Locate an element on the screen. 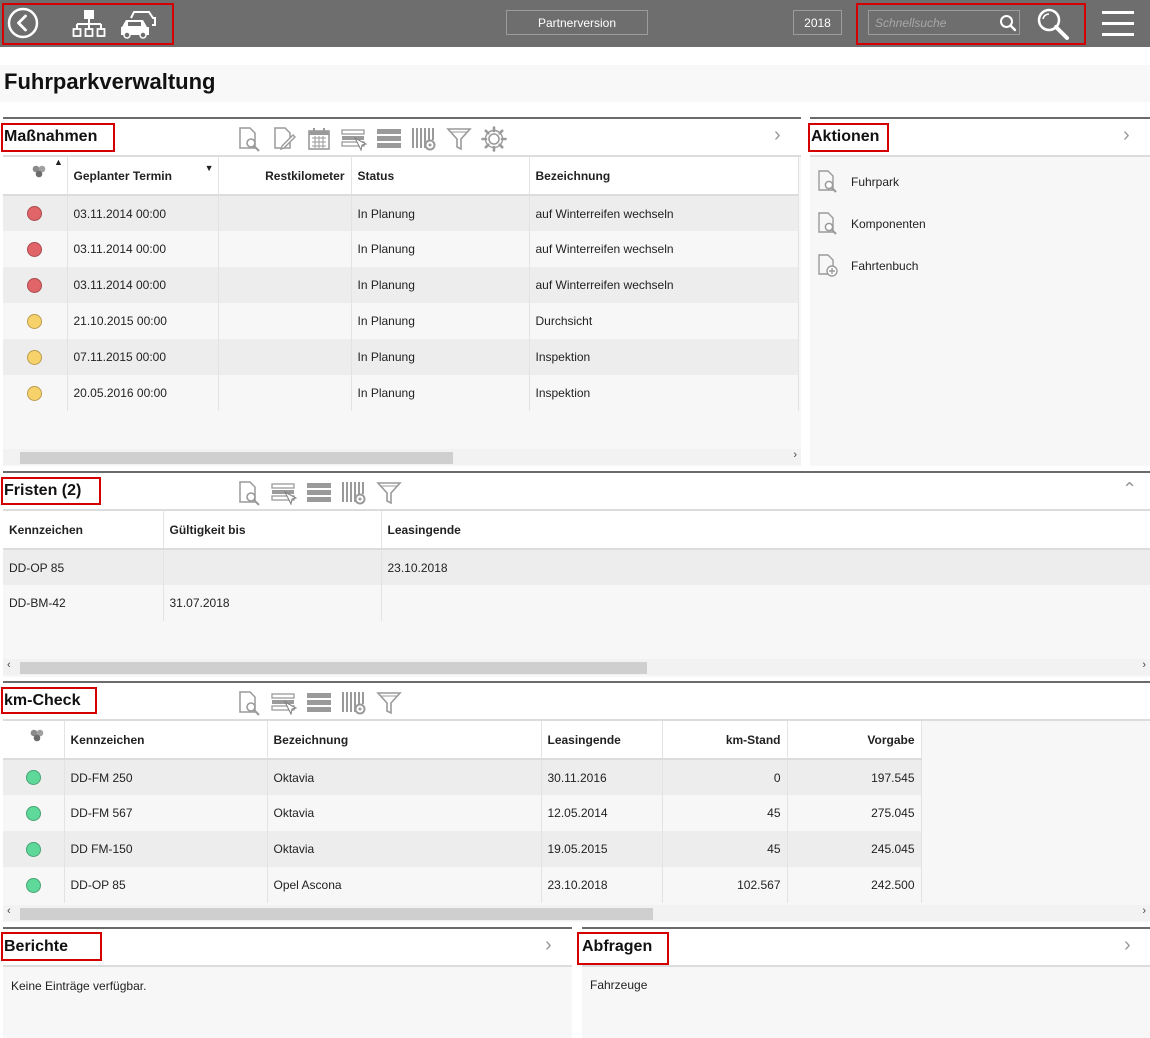 The image size is (1150, 1038). km-stand-cell: 0 is located at coordinates (725, 777).